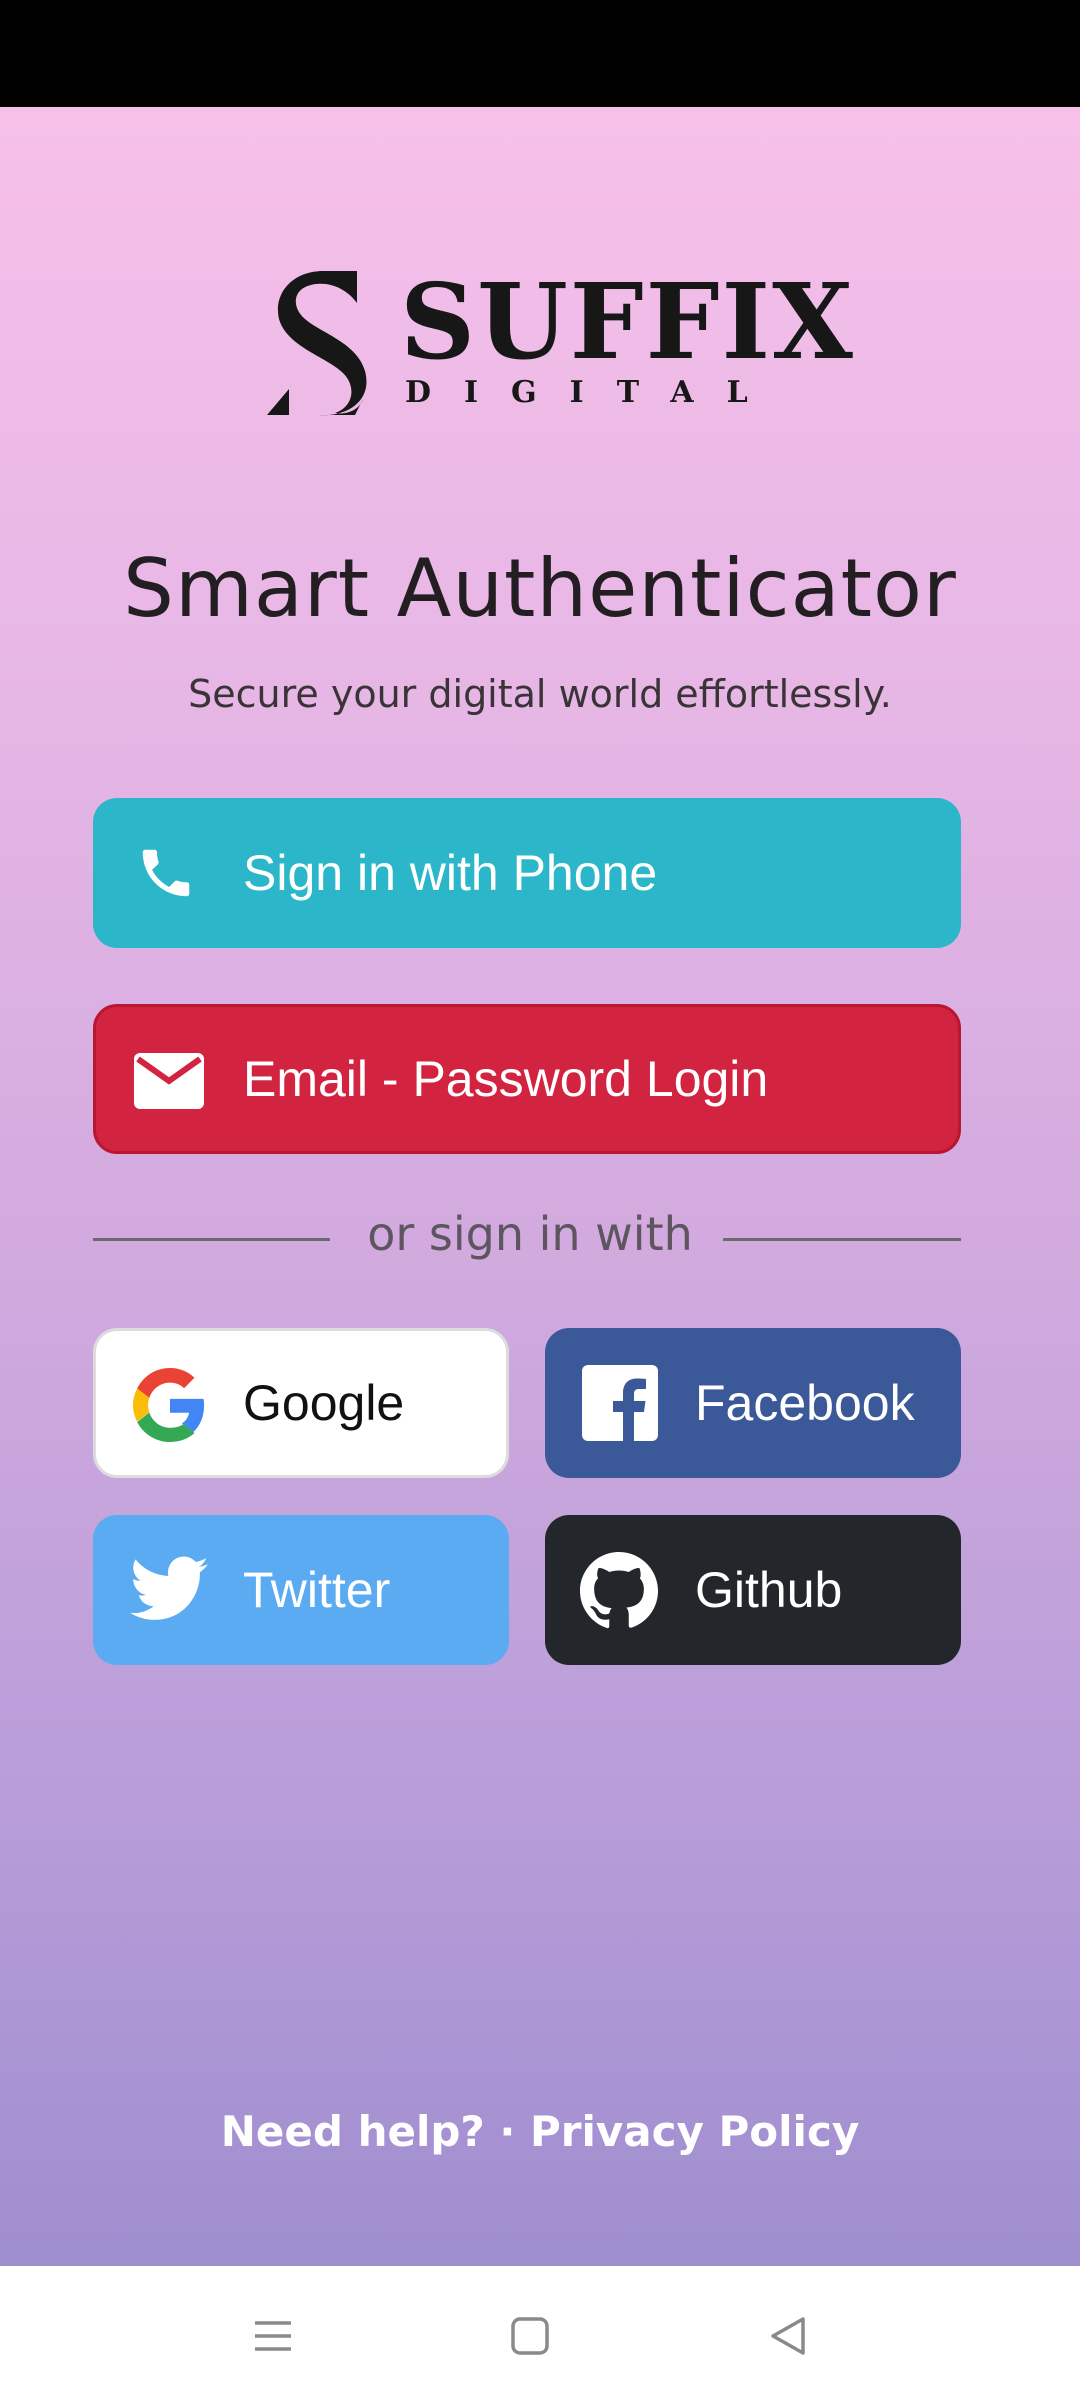 This screenshot has height=2400, width=1080. What do you see at coordinates (317, 343) in the screenshot?
I see `logo-s-mark` at bounding box center [317, 343].